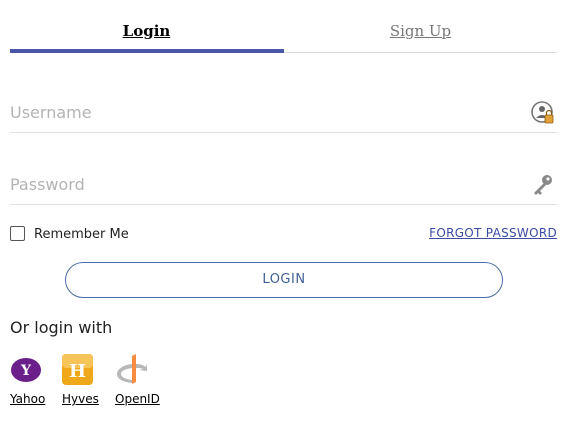 This screenshot has width=581, height=432. I want to click on svg-text: H, so click(77, 371).